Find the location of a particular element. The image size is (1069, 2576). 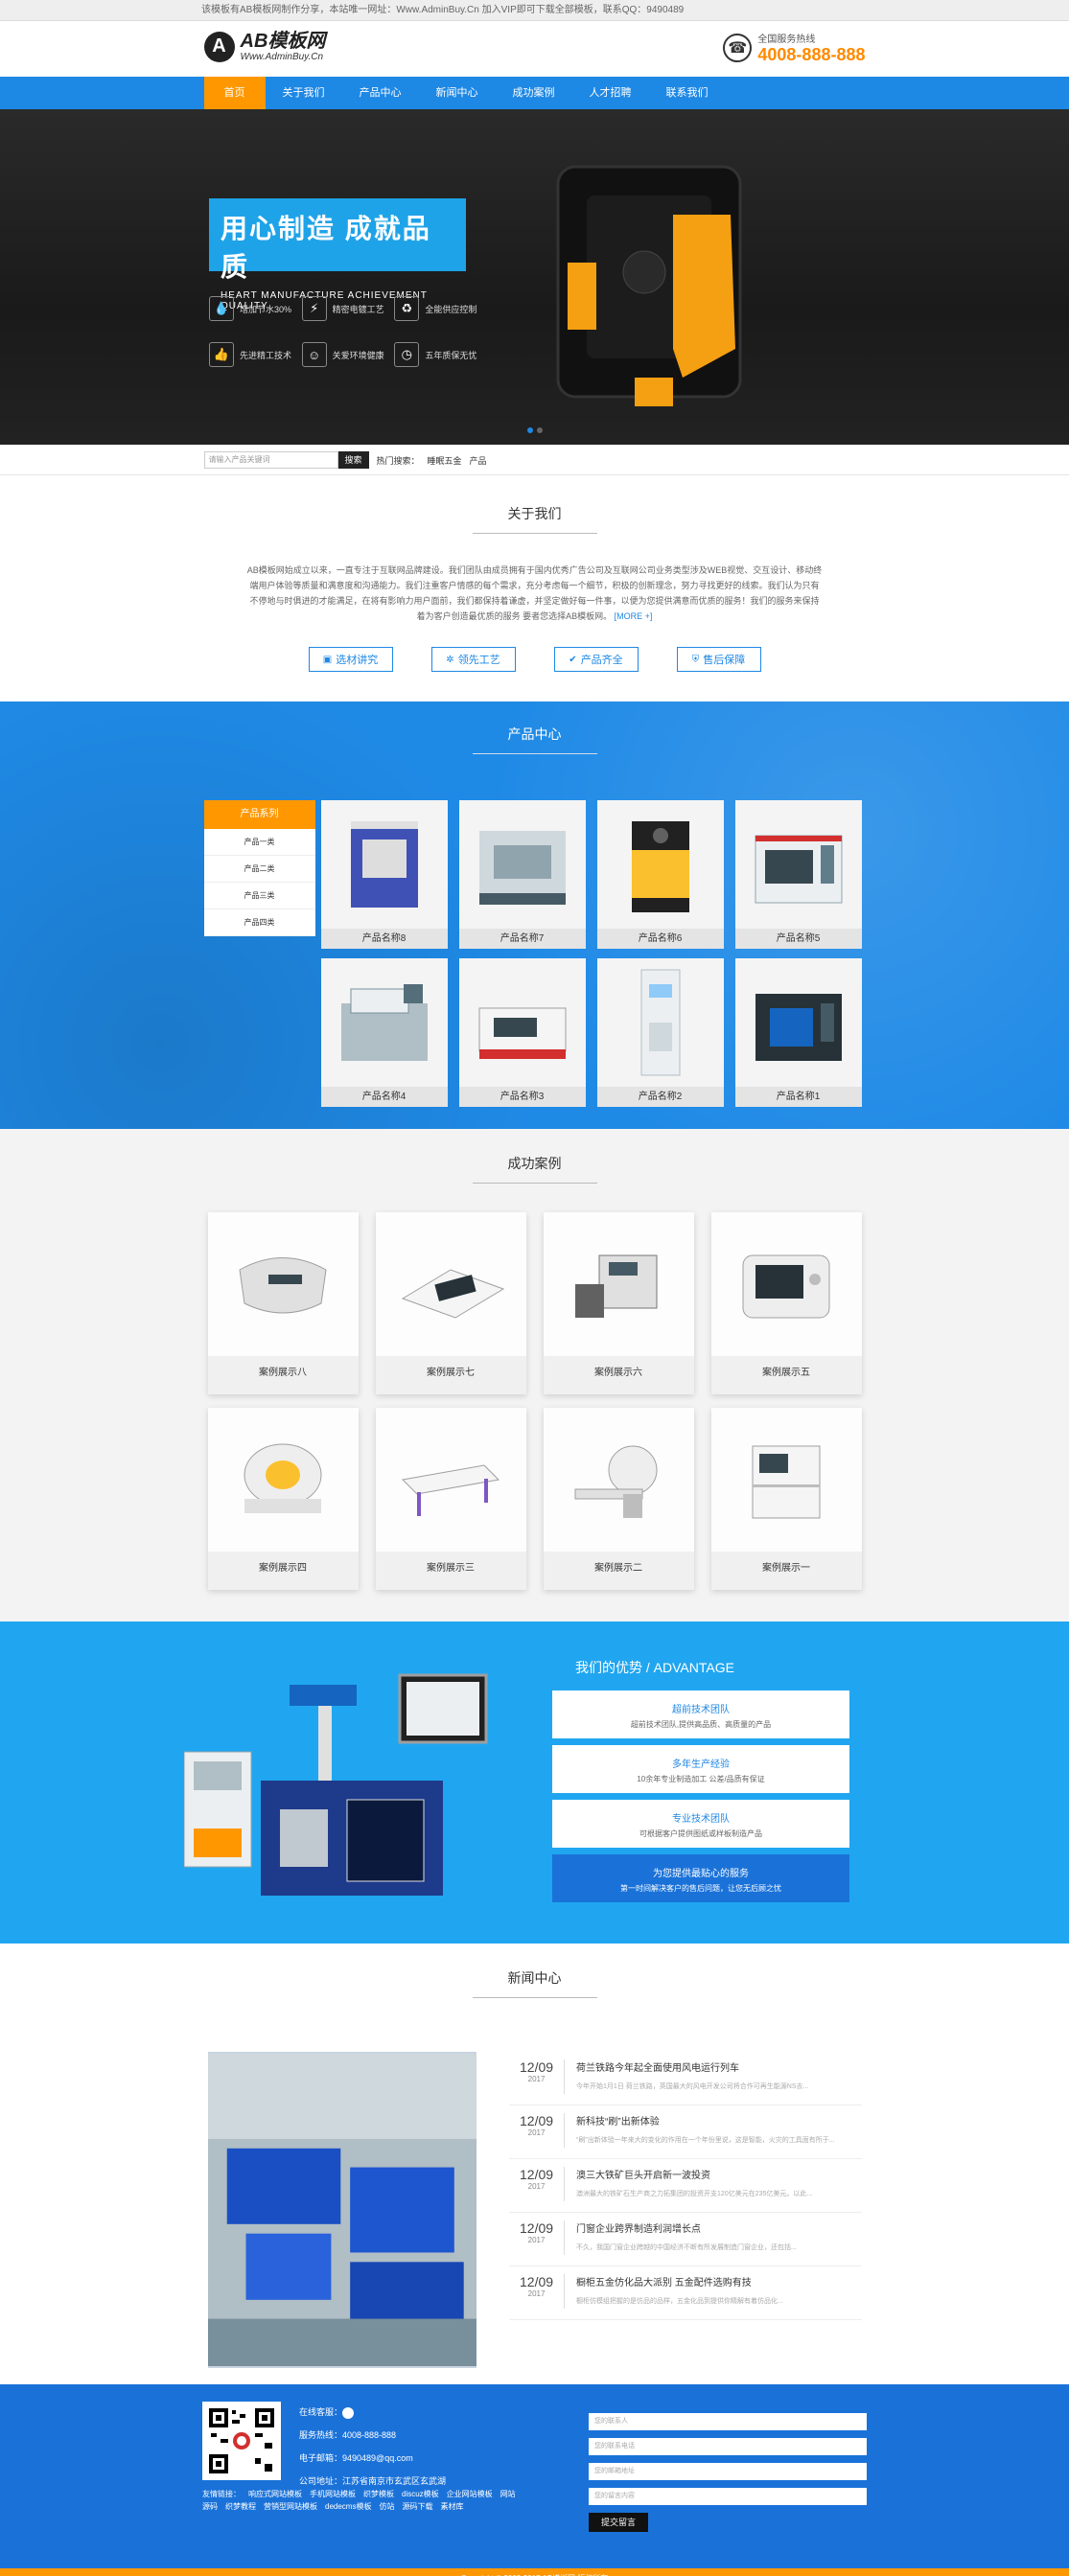

about-button-service: ⛨ 售后保障 is located at coordinates (718, 659).